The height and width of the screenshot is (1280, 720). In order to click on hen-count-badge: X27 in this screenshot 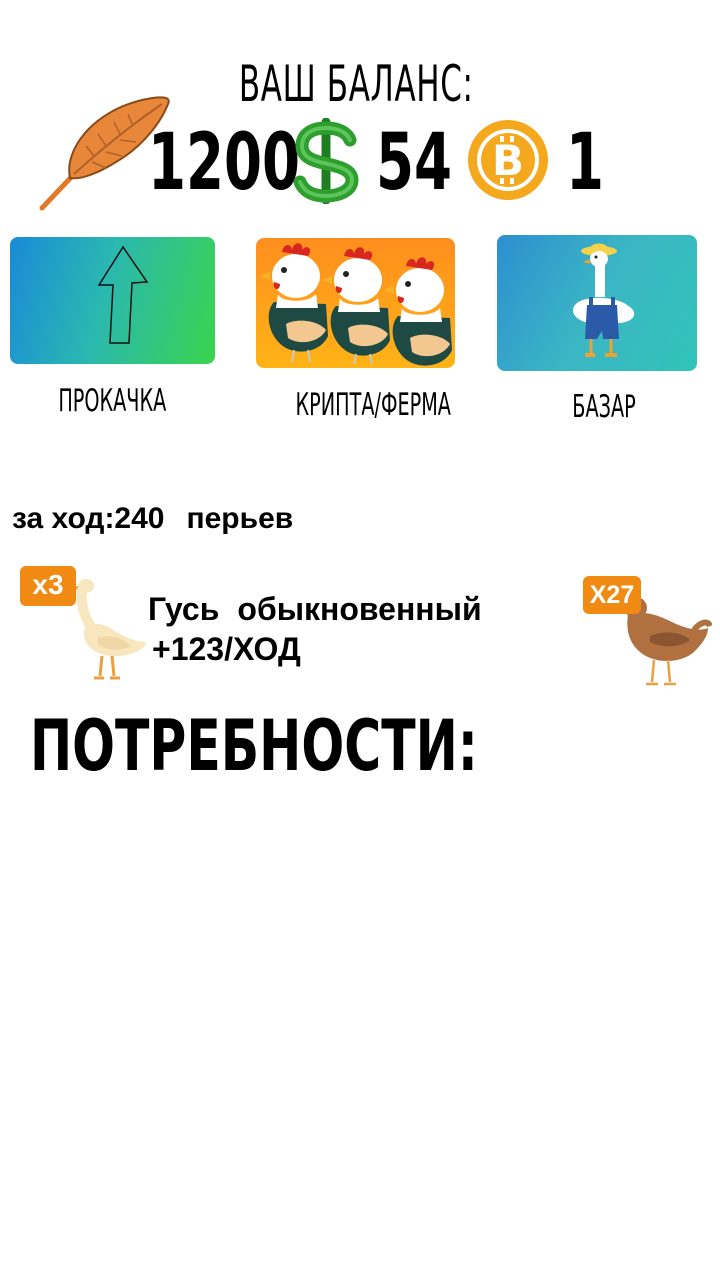, I will do `click(612, 595)`.